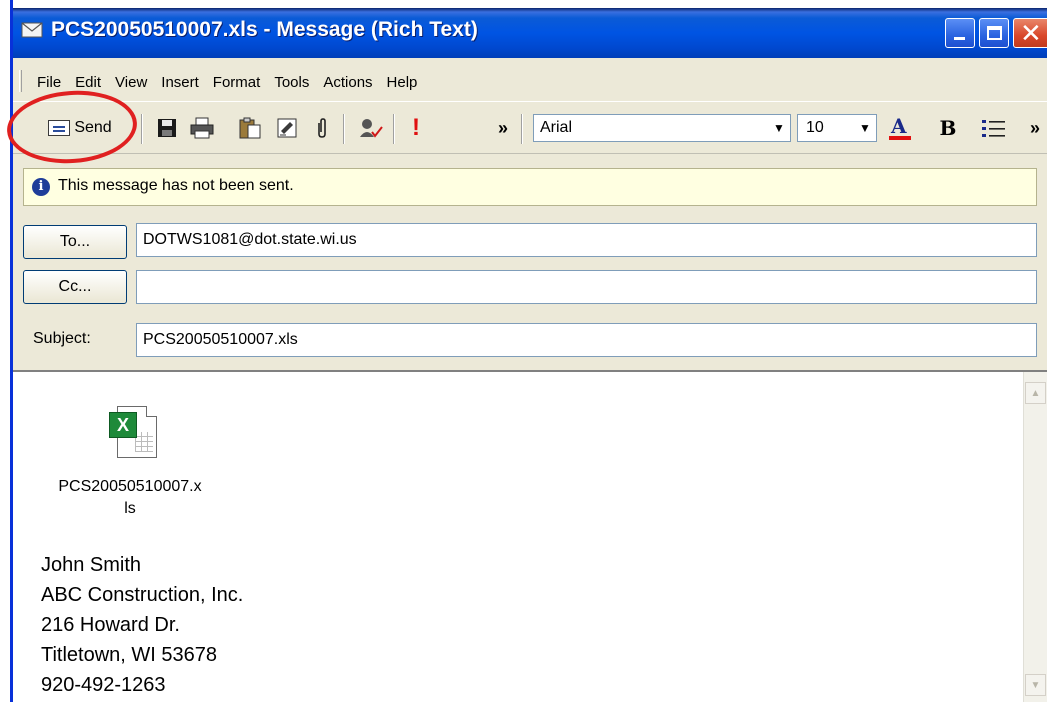 Image resolution: width=1047 pixels, height=702 pixels. I want to click on info-bar-text: This message has not been sent., so click(176, 185).